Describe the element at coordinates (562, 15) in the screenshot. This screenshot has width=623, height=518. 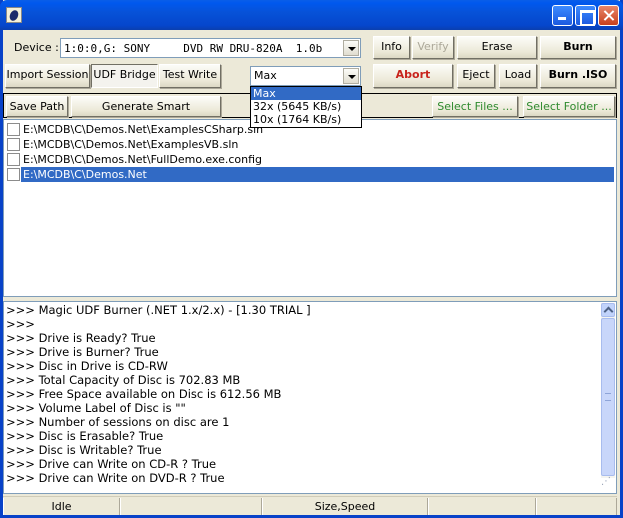
I see `minimize-button` at that location.